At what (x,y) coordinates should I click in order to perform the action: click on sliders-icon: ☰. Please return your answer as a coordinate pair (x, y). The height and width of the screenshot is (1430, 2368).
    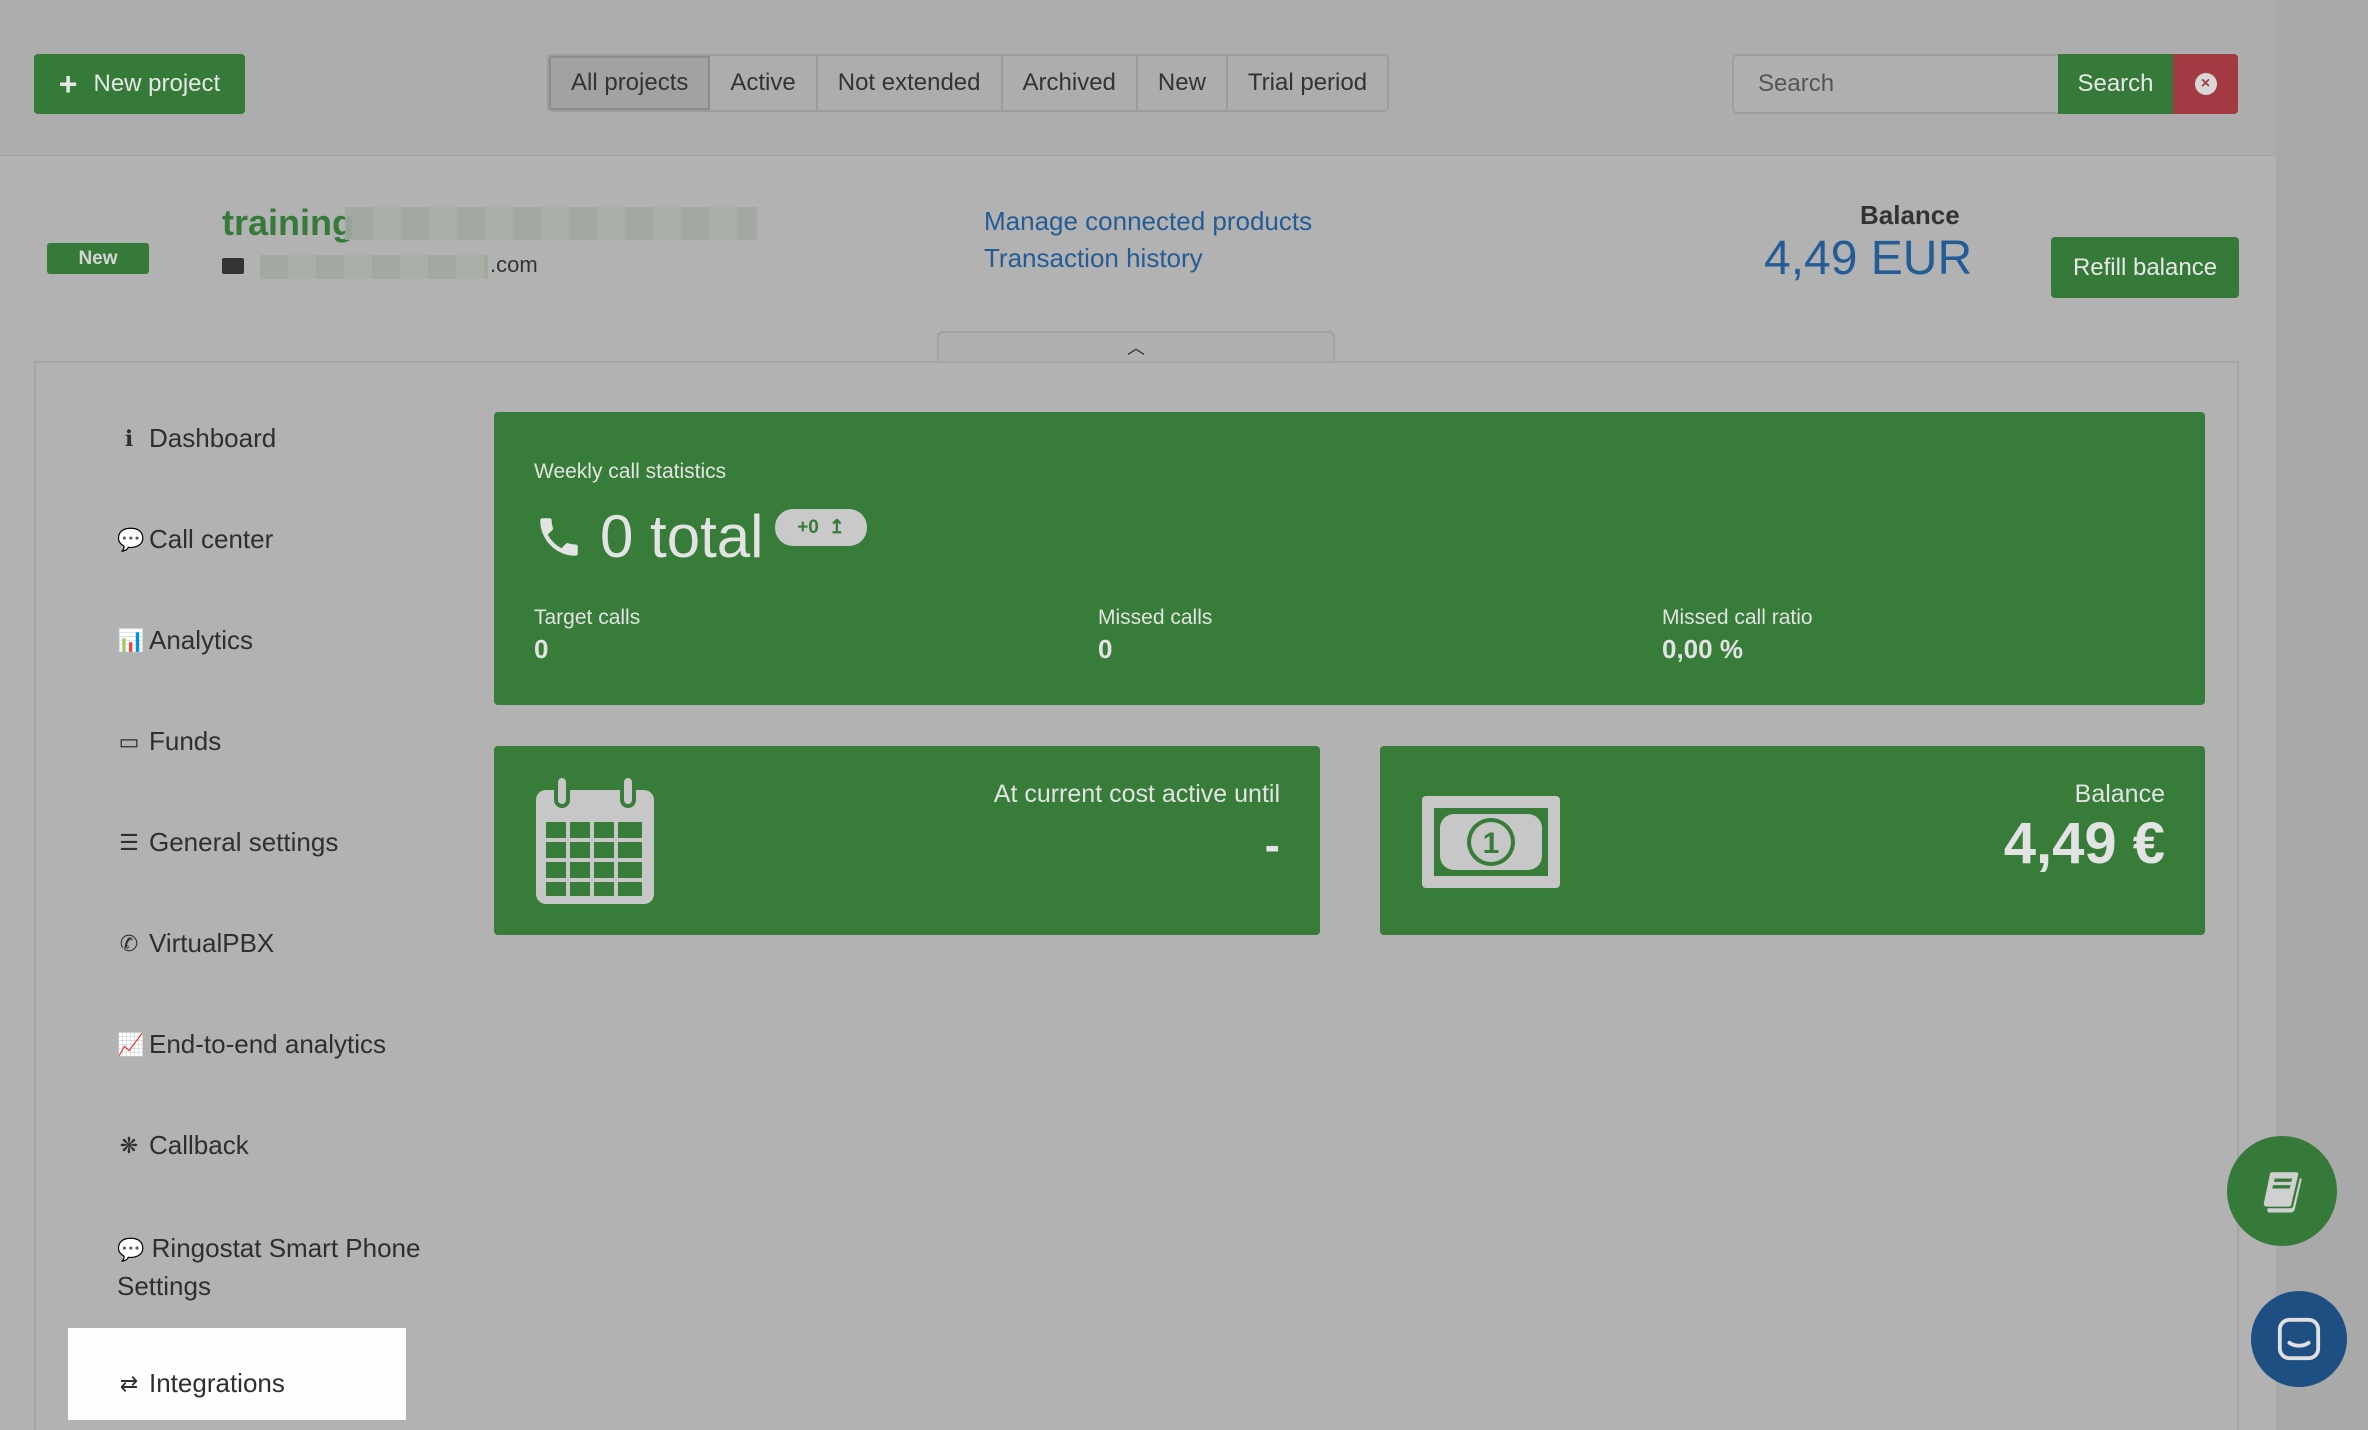
    Looking at the image, I should click on (129, 842).